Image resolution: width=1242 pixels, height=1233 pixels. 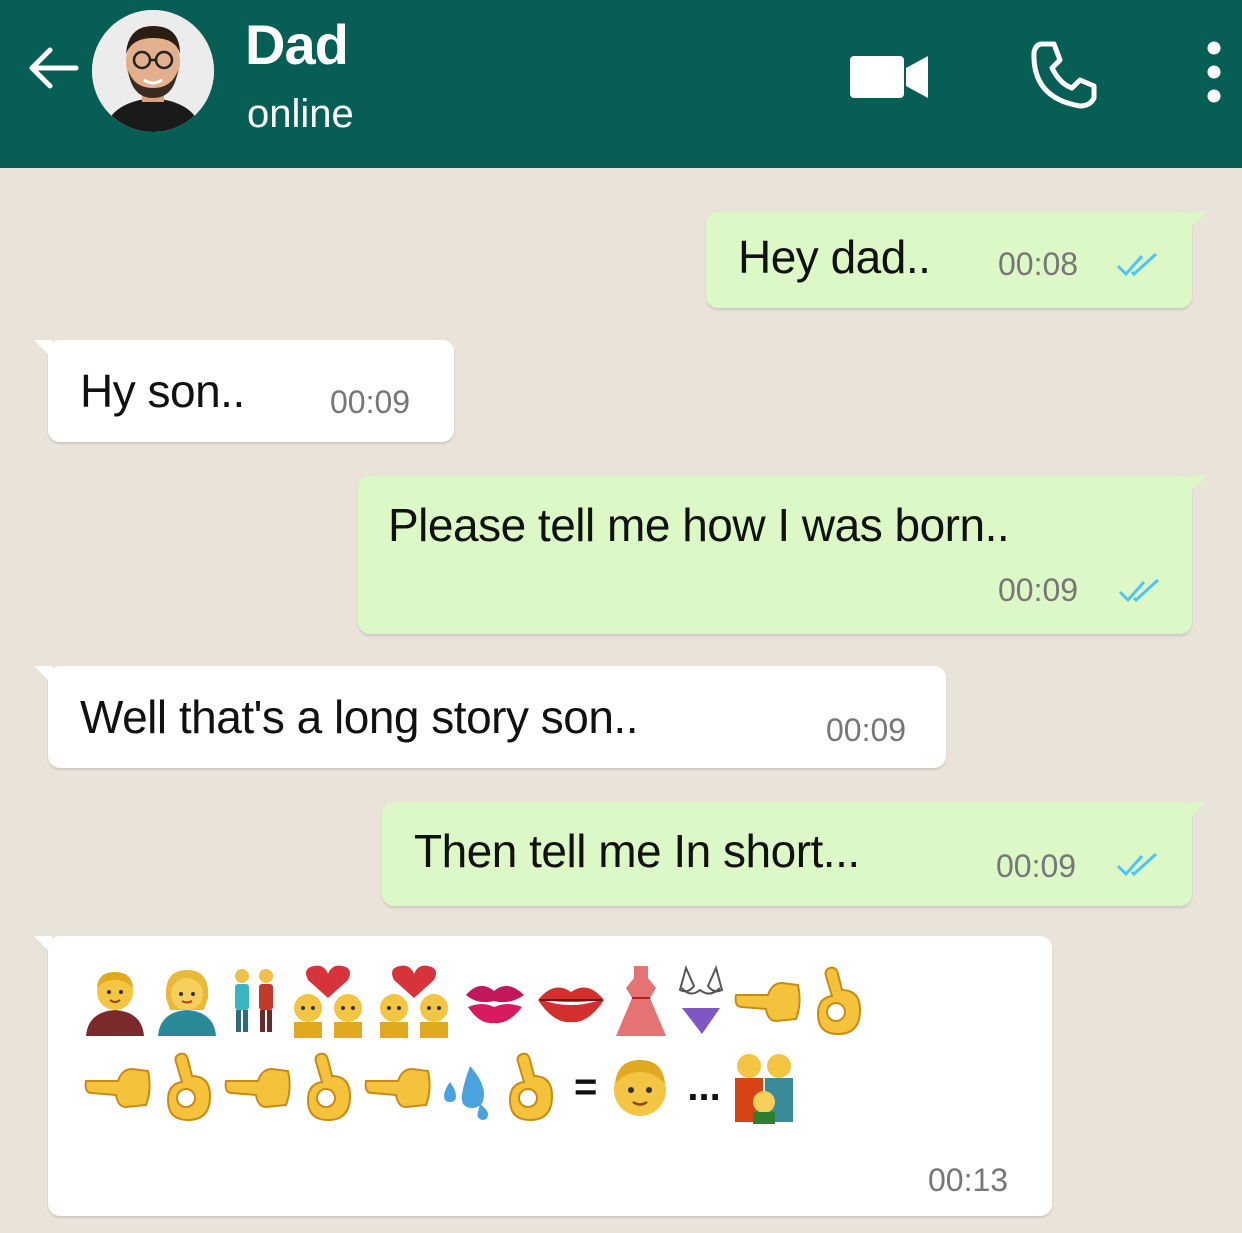 I want to click on message-time: 00:13, so click(x=968, y=1180).